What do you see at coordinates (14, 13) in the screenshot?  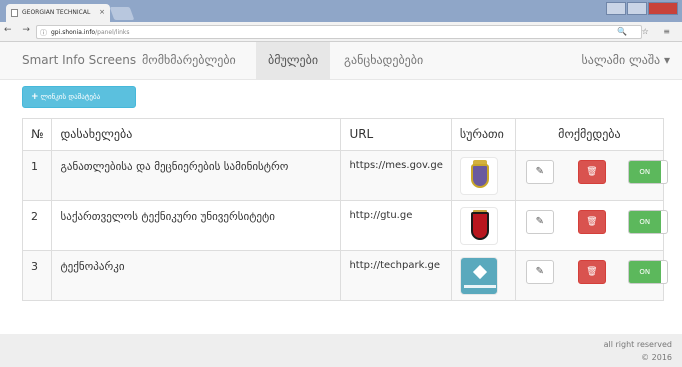 I see `page-icon` at bounding box center [14, 13].